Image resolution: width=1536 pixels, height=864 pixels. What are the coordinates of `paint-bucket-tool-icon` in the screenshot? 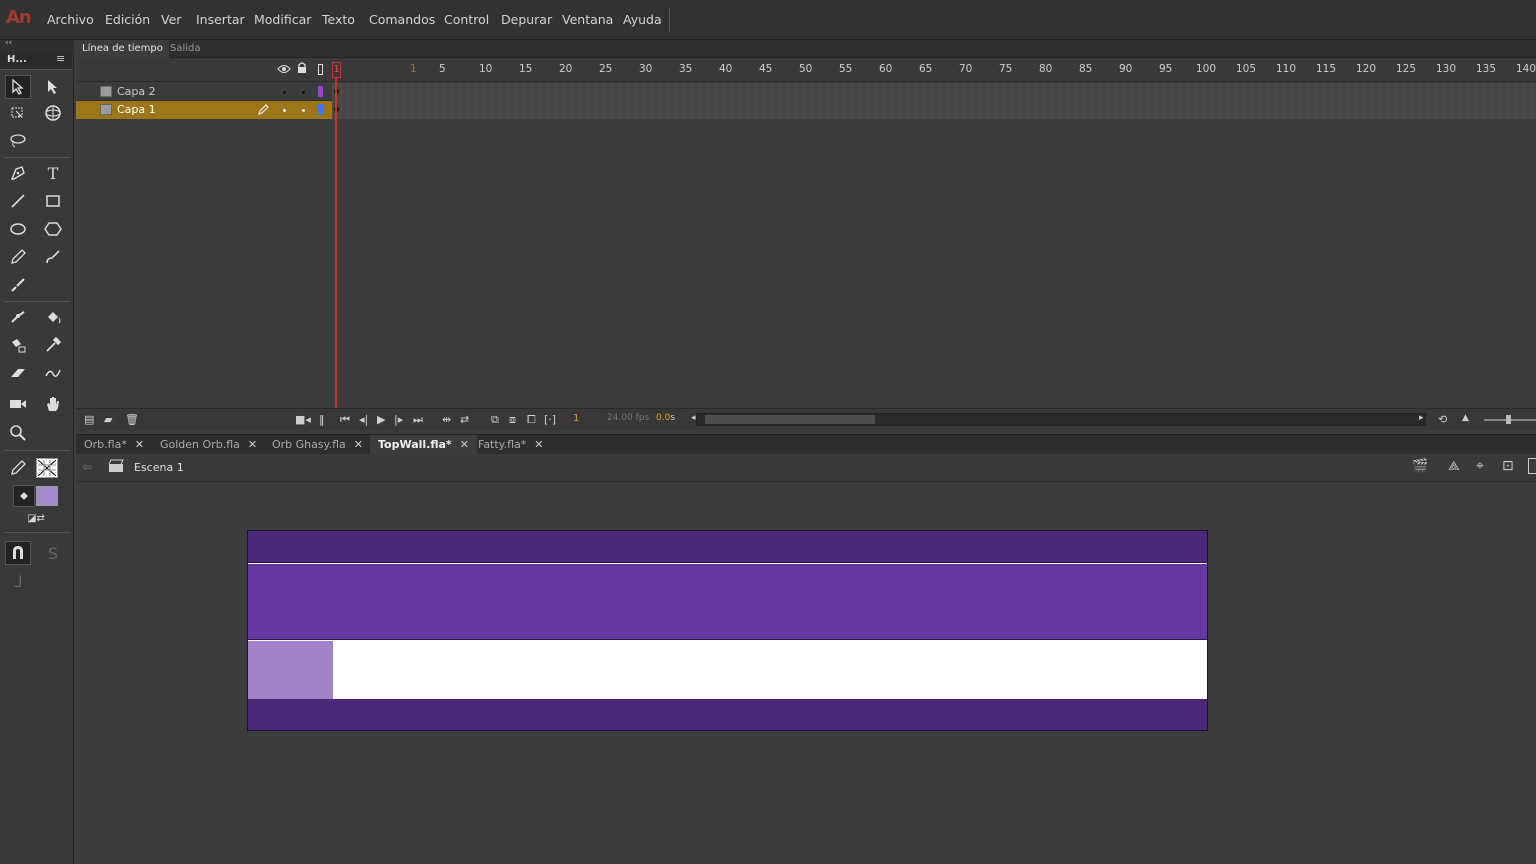 It's located at (53, 317).